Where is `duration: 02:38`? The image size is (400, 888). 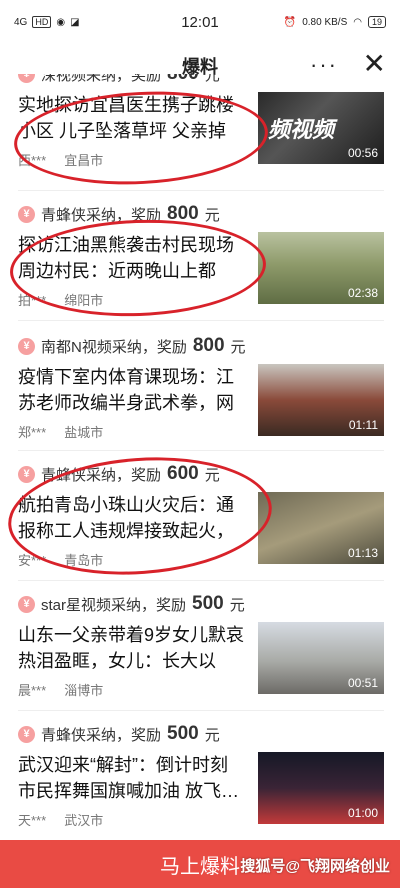
duration: 02:38 is located at coordinates (362, 293).